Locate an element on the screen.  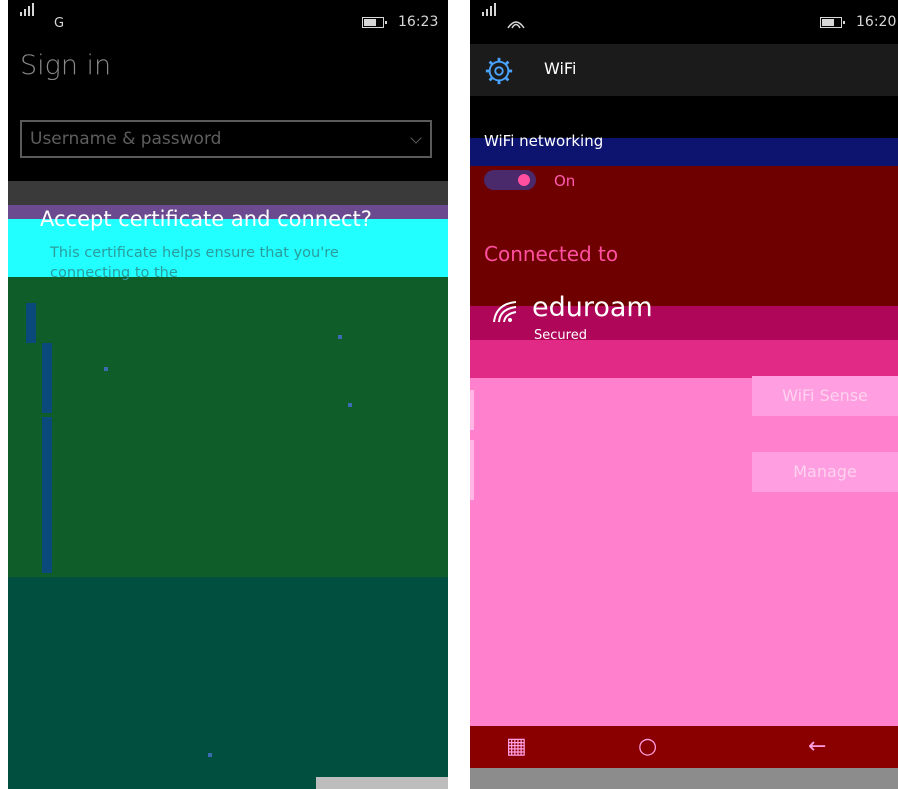
network-status: Secured is located at coordinates (560, 335).